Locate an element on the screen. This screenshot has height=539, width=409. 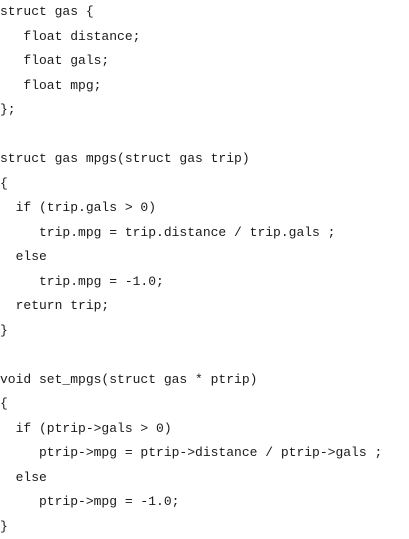
code-line: void set_mpgs(struct gas * ptrip) is located at coordinates (191, 380).